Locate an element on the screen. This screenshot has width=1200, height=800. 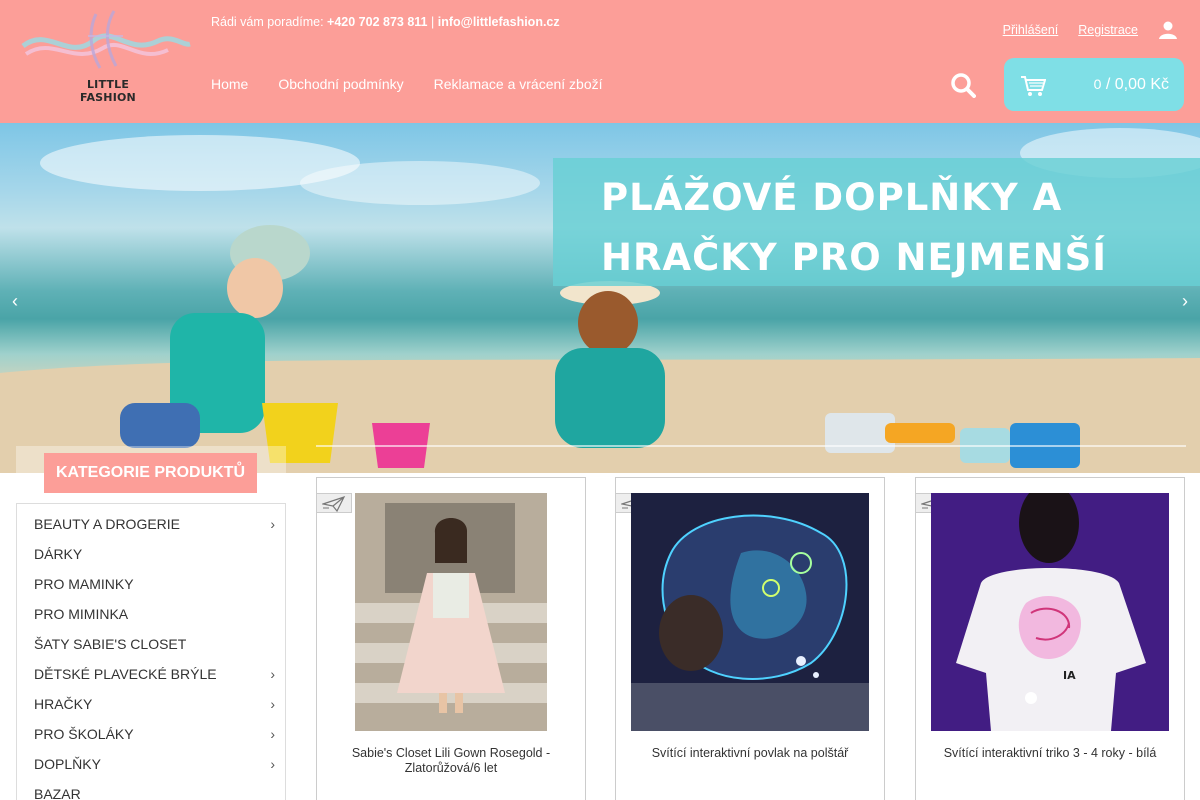
category-label: DOPLŇKY is located at coordinates (67, 764).